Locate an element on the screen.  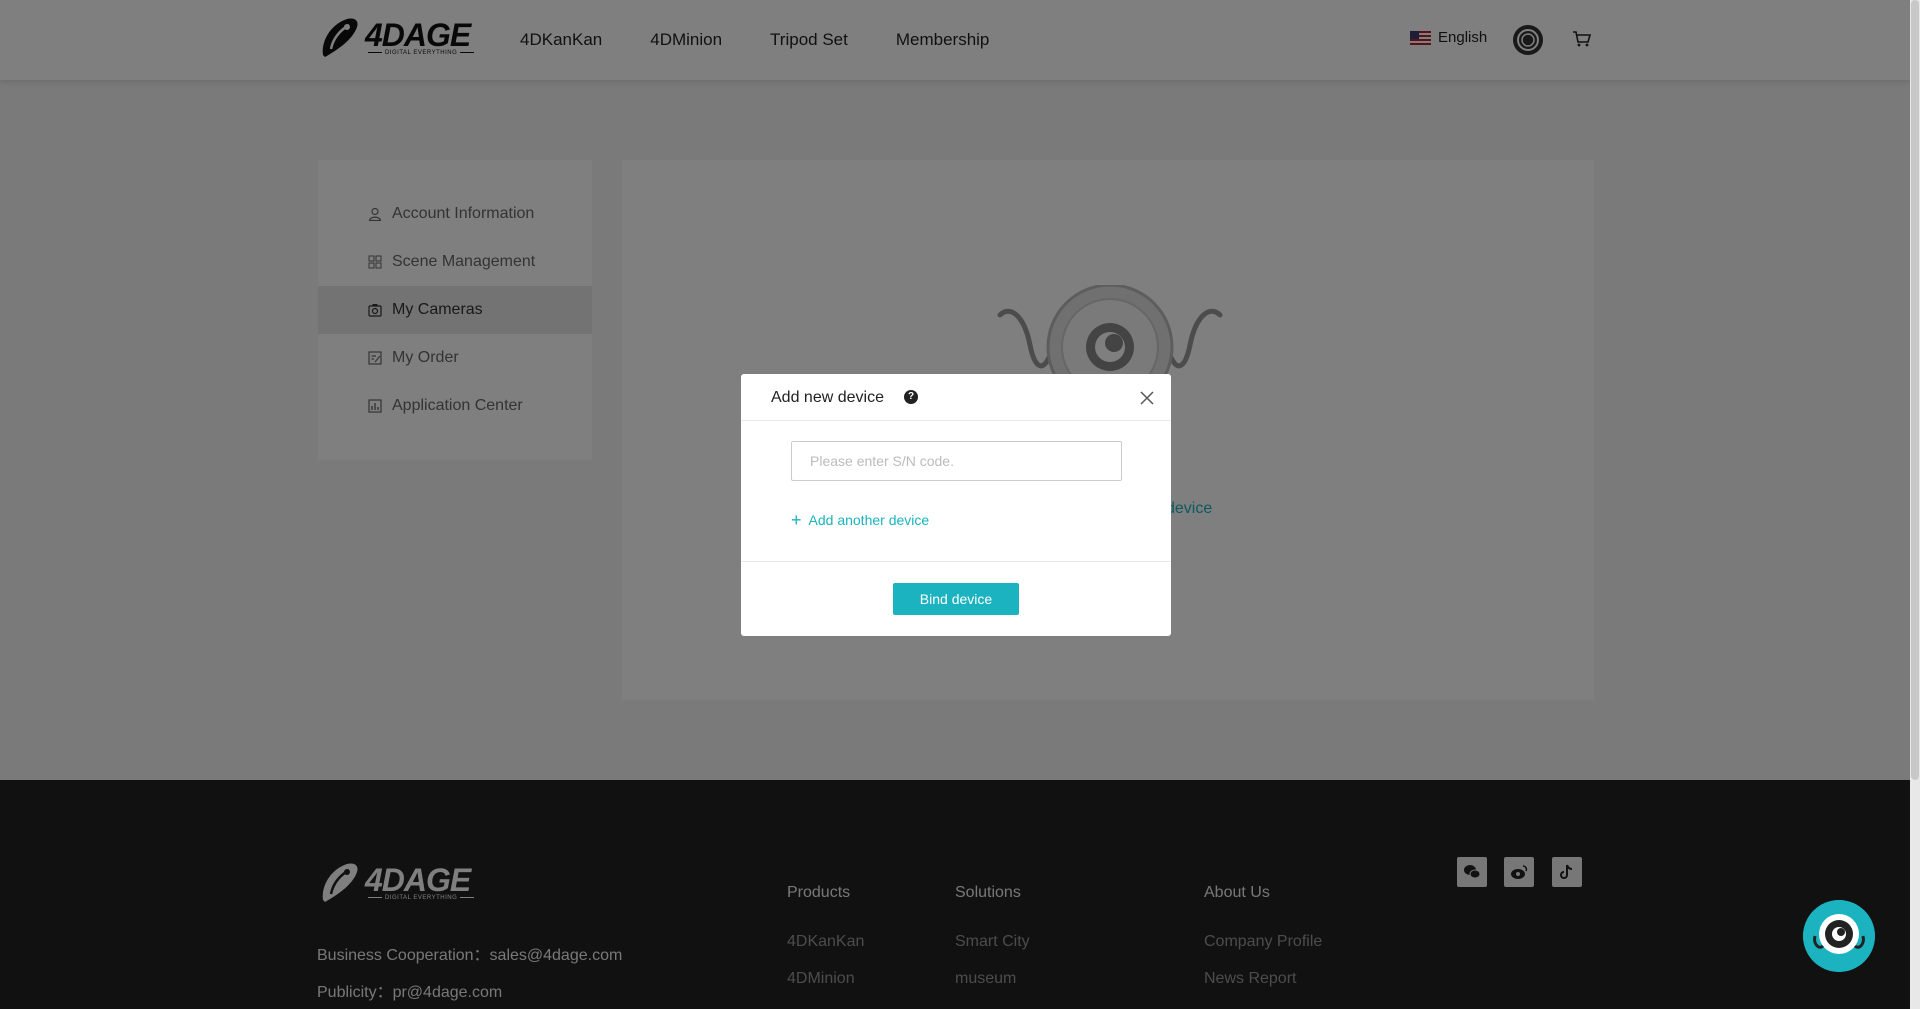
bind-device-button: Bind device is located at coordinates (956, 599).